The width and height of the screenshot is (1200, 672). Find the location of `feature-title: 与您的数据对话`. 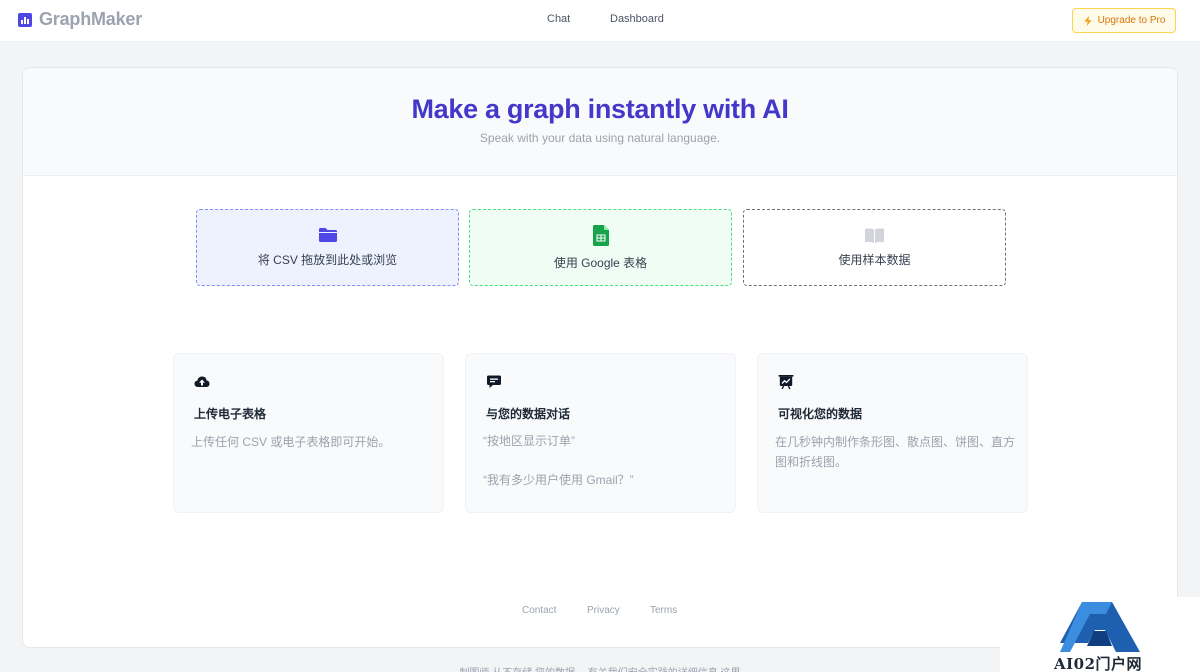

feature-title: 与您的数据对话 is located at coordinates (528, 414).